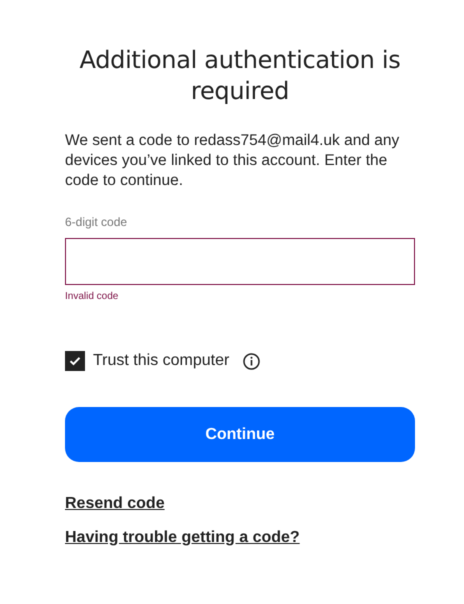 Image resolution: width=464 pixels, height=604 pixels. What do you see at coordinates (251, 361) in the screenshot?
I see `info-icon` at bounding box center [251, 361].